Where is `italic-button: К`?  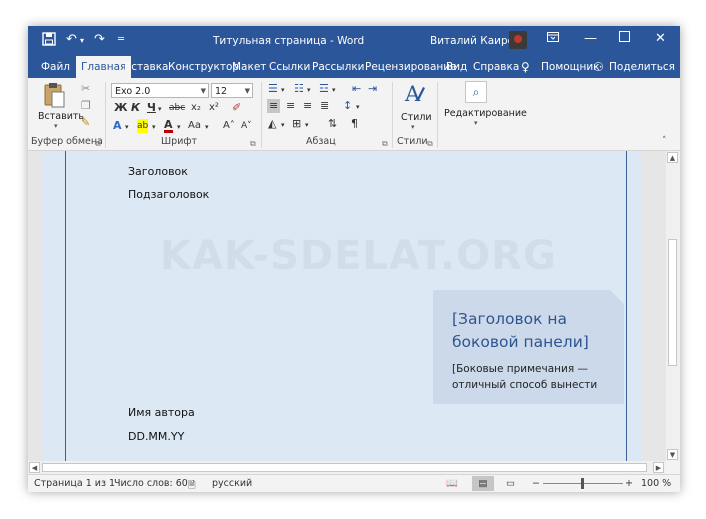 italic-button: К is located at coordinates (135, 108).